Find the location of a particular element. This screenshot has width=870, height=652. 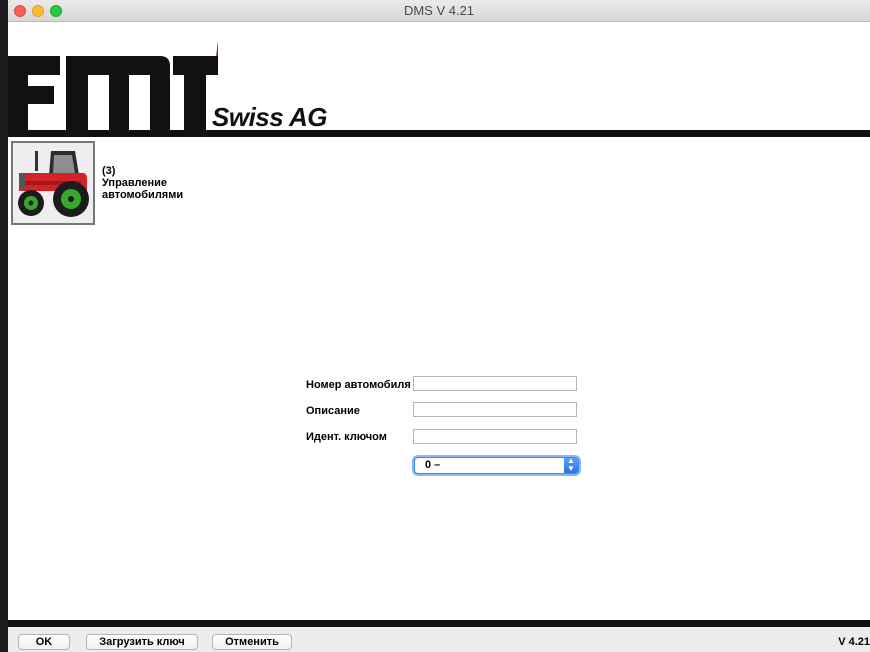

tile-caption-line1: Управление is located at coordinates (135, 183).